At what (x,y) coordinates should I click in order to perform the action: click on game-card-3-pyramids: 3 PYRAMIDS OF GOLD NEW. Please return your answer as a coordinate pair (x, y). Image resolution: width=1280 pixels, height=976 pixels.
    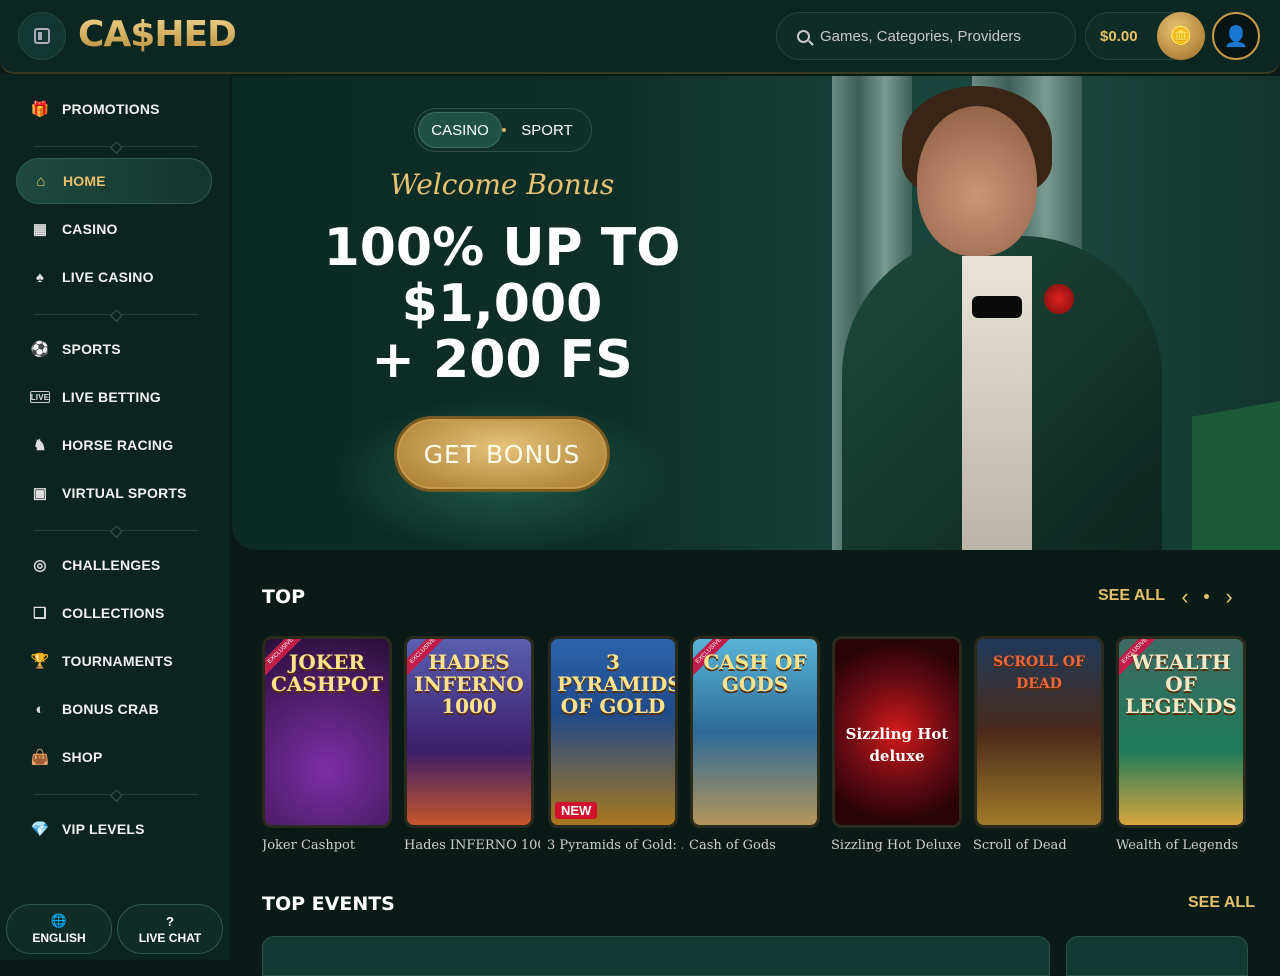
    Looking at the image, I should click on (613, 732).